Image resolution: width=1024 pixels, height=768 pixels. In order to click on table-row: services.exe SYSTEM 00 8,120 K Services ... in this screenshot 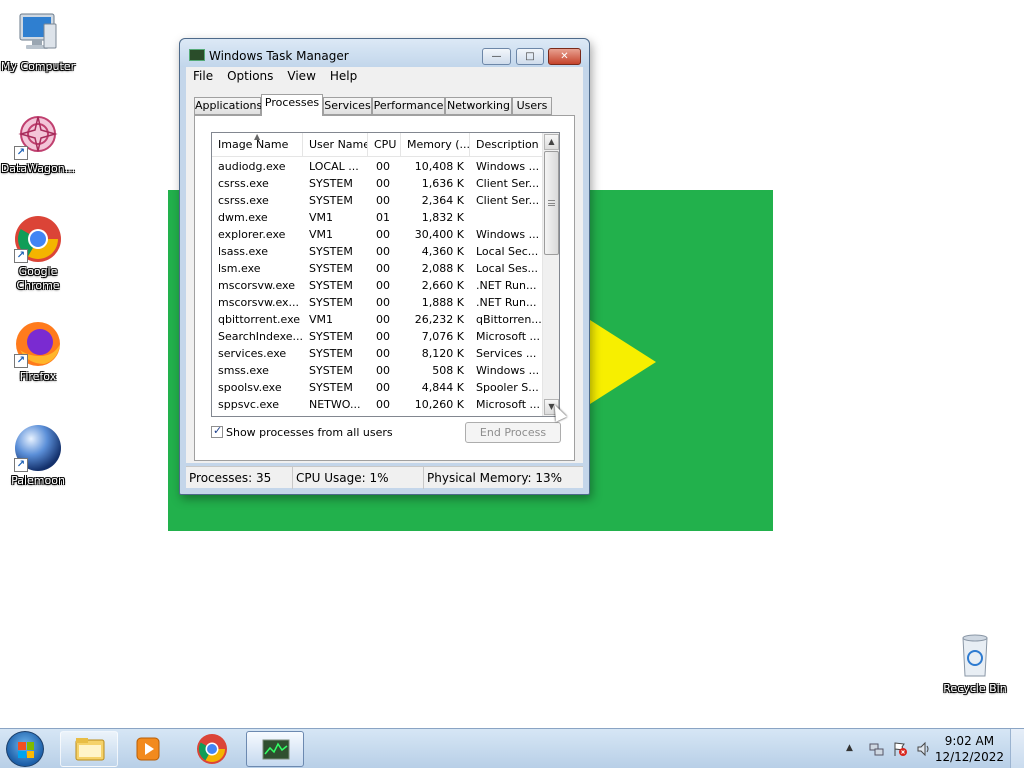, I will do `click(378, 353)`.